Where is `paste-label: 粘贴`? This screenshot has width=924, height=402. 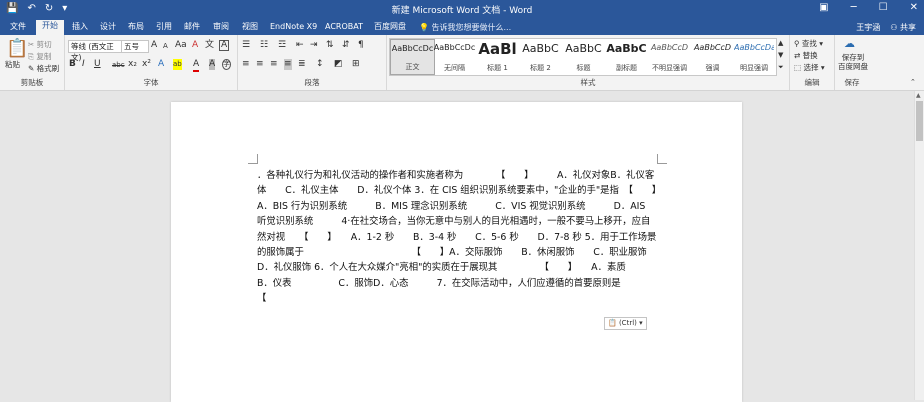
paste-label: 粘贴 is located at coordinates (12, 64).